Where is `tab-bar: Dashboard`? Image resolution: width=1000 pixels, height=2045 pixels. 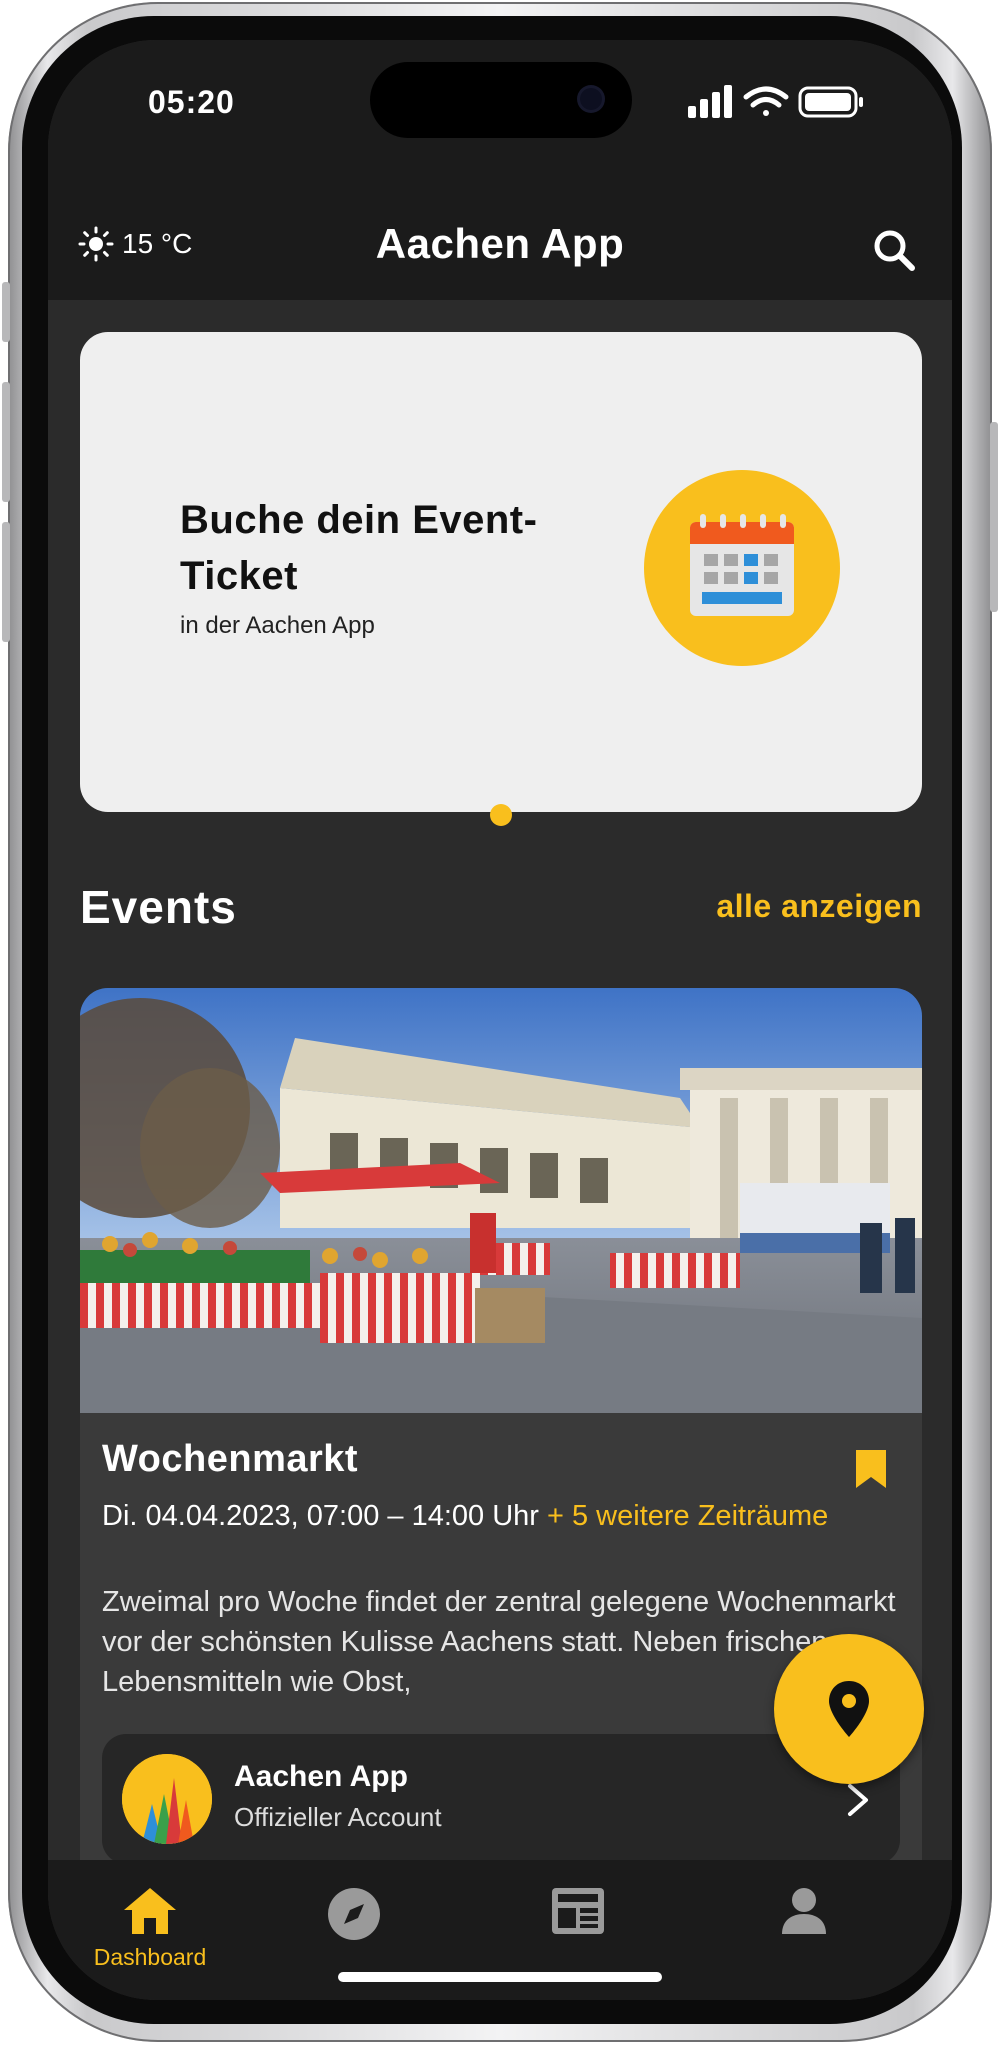
tab-bar: Dashboard is located at coordinates (500, 1930).